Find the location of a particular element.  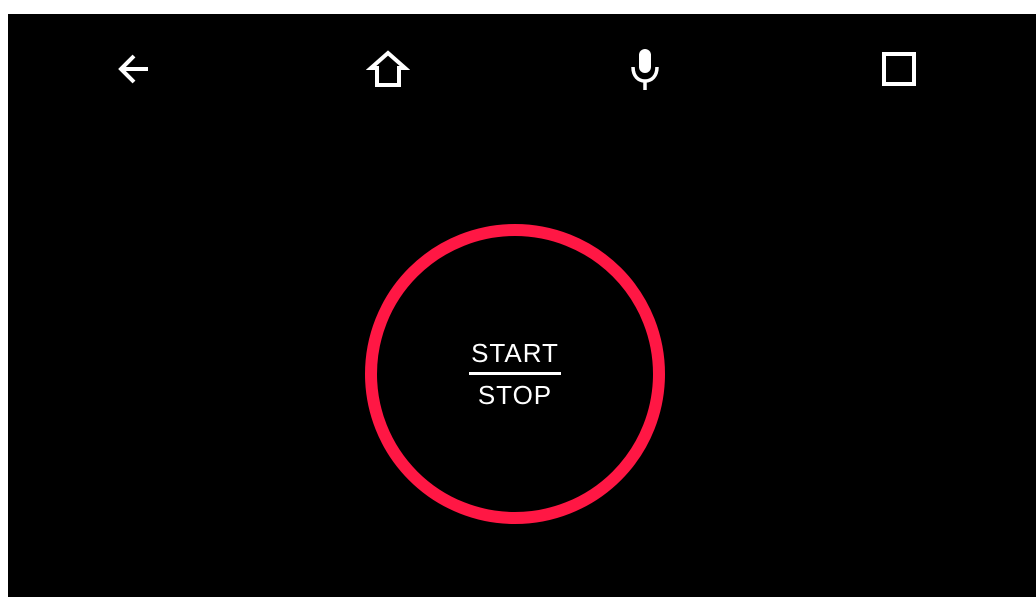

start-label: START is located at coordinates (515, 353).